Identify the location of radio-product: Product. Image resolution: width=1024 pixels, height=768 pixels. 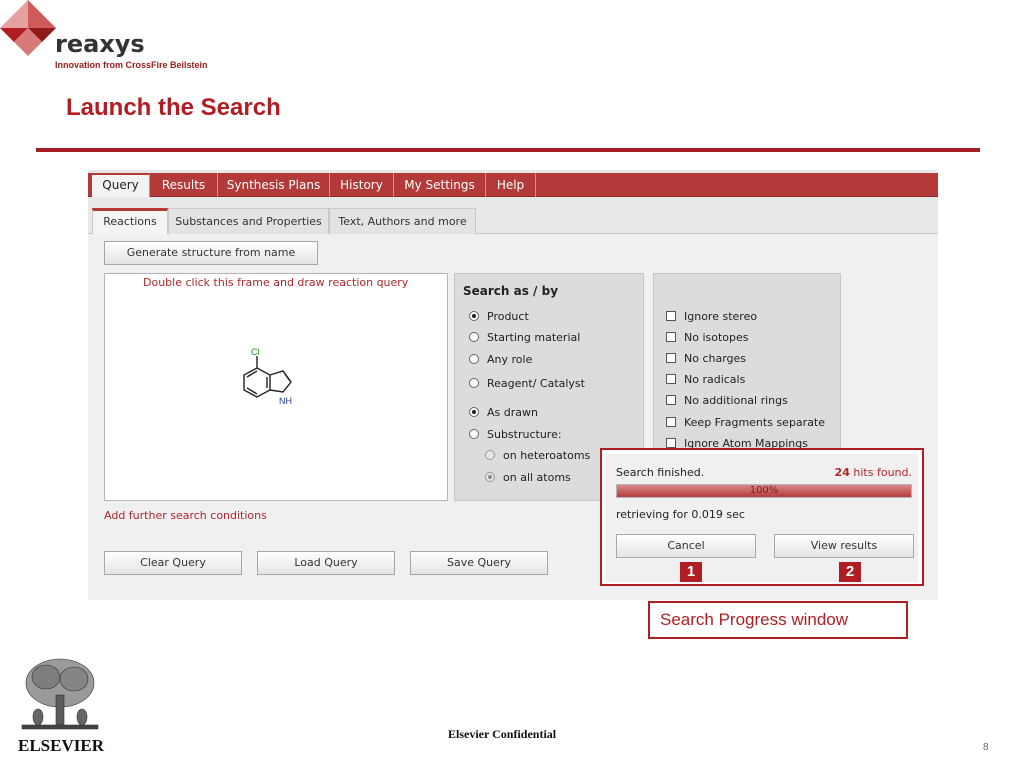
(499, 316).